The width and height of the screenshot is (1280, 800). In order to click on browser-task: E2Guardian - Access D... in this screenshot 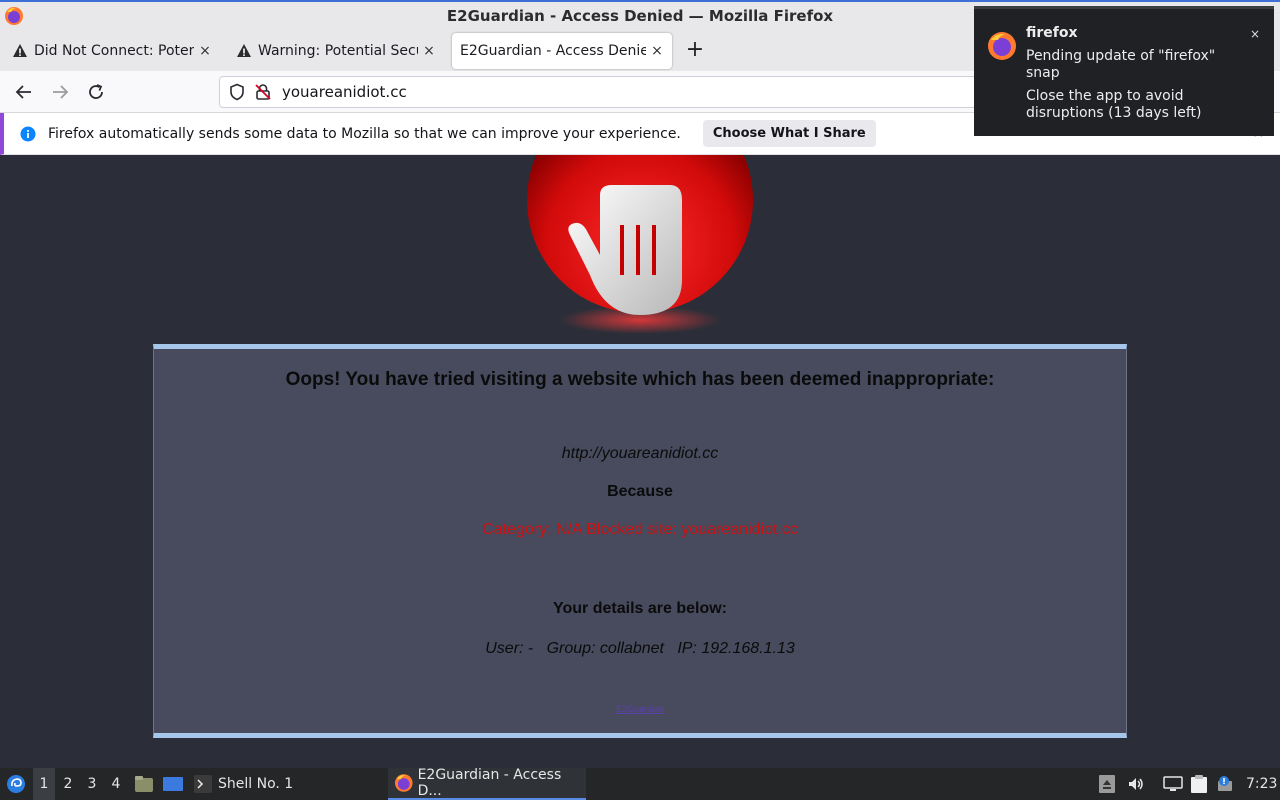, I will do `click(487, 783)`.